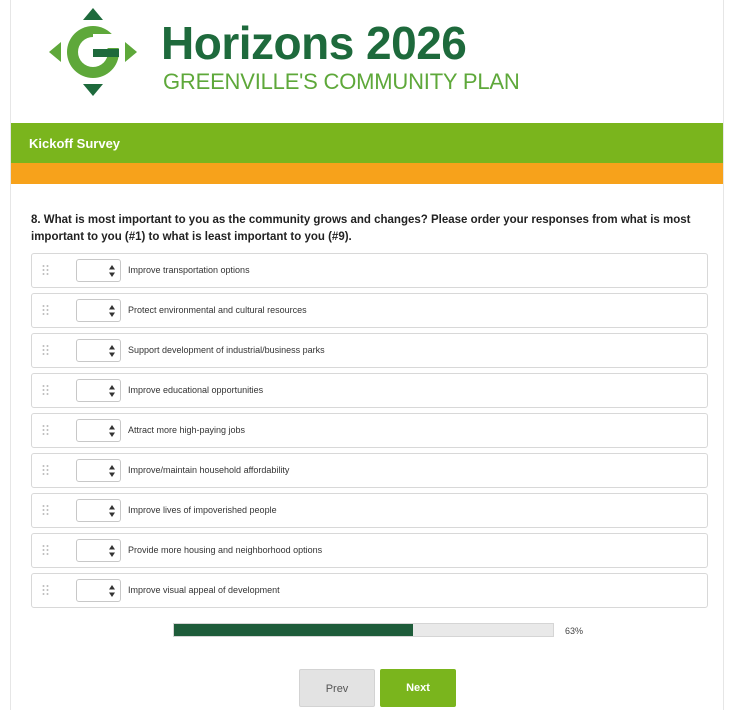 The width and height of the screenshot is (729, 710). Describe the element at coordinates (93, 52) in the screenshot. I see `logo-mark-icon` at that location.